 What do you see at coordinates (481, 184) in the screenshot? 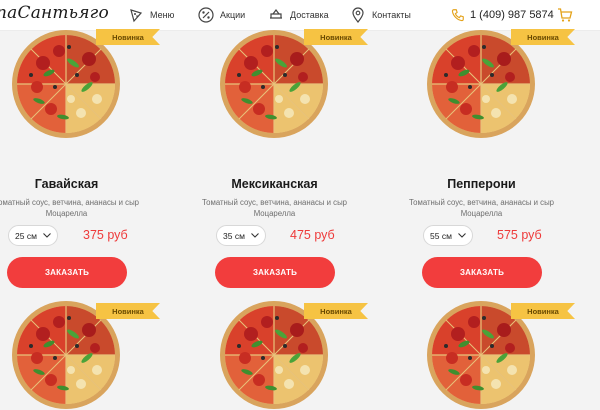
I see `product-name: Пепперони` at bounding box center [481, 184].